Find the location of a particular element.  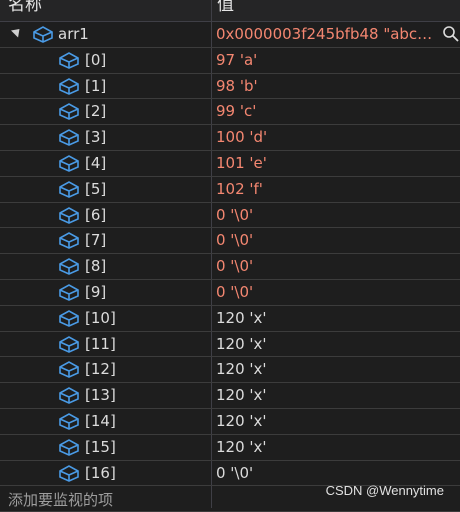

element-index: [9] is located at coordinates (96, 291).